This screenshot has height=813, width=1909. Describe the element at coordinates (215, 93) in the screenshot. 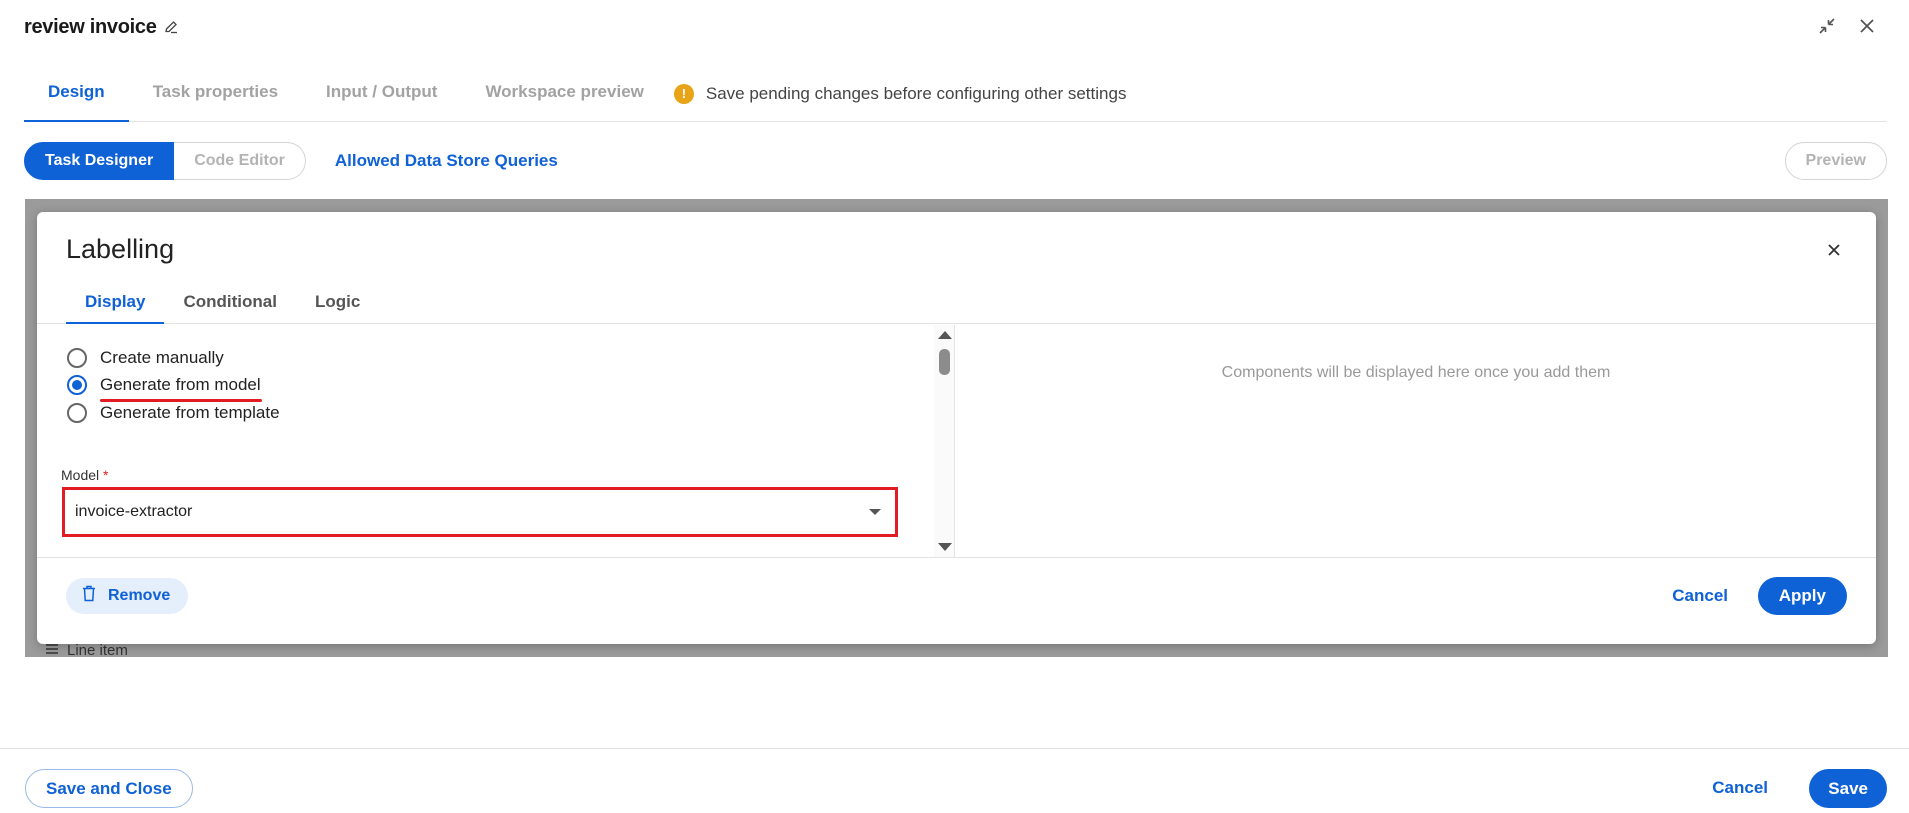

I see `tab-task-properties: Task properties` at that location.